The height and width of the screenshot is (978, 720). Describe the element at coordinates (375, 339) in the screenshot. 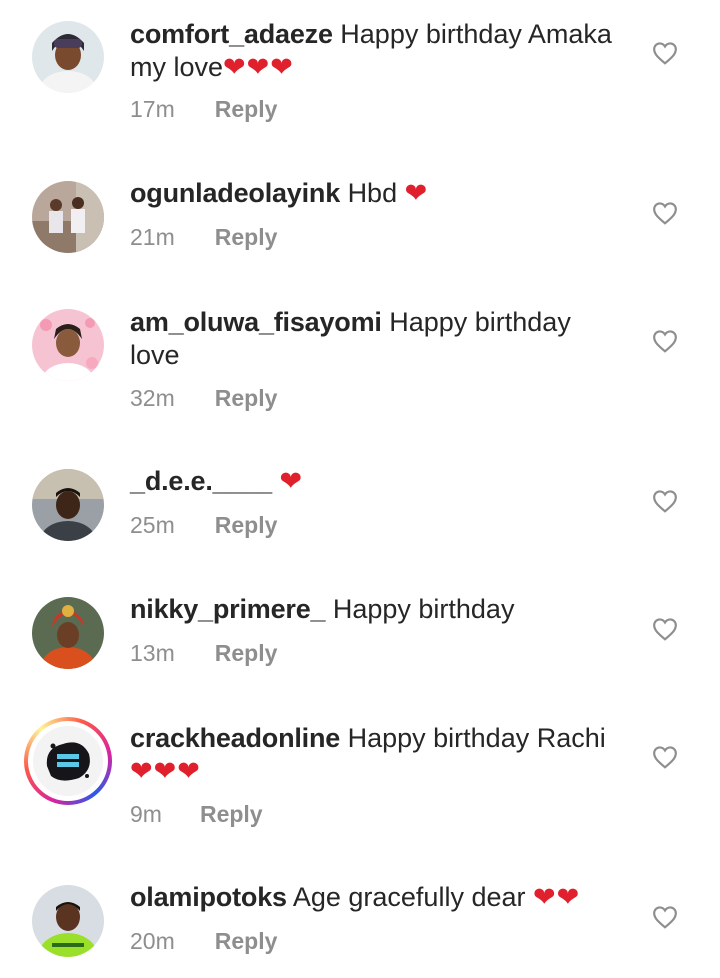

I see `comment-text: am_oluwa_fisayomi Happy birthday love` at that location.